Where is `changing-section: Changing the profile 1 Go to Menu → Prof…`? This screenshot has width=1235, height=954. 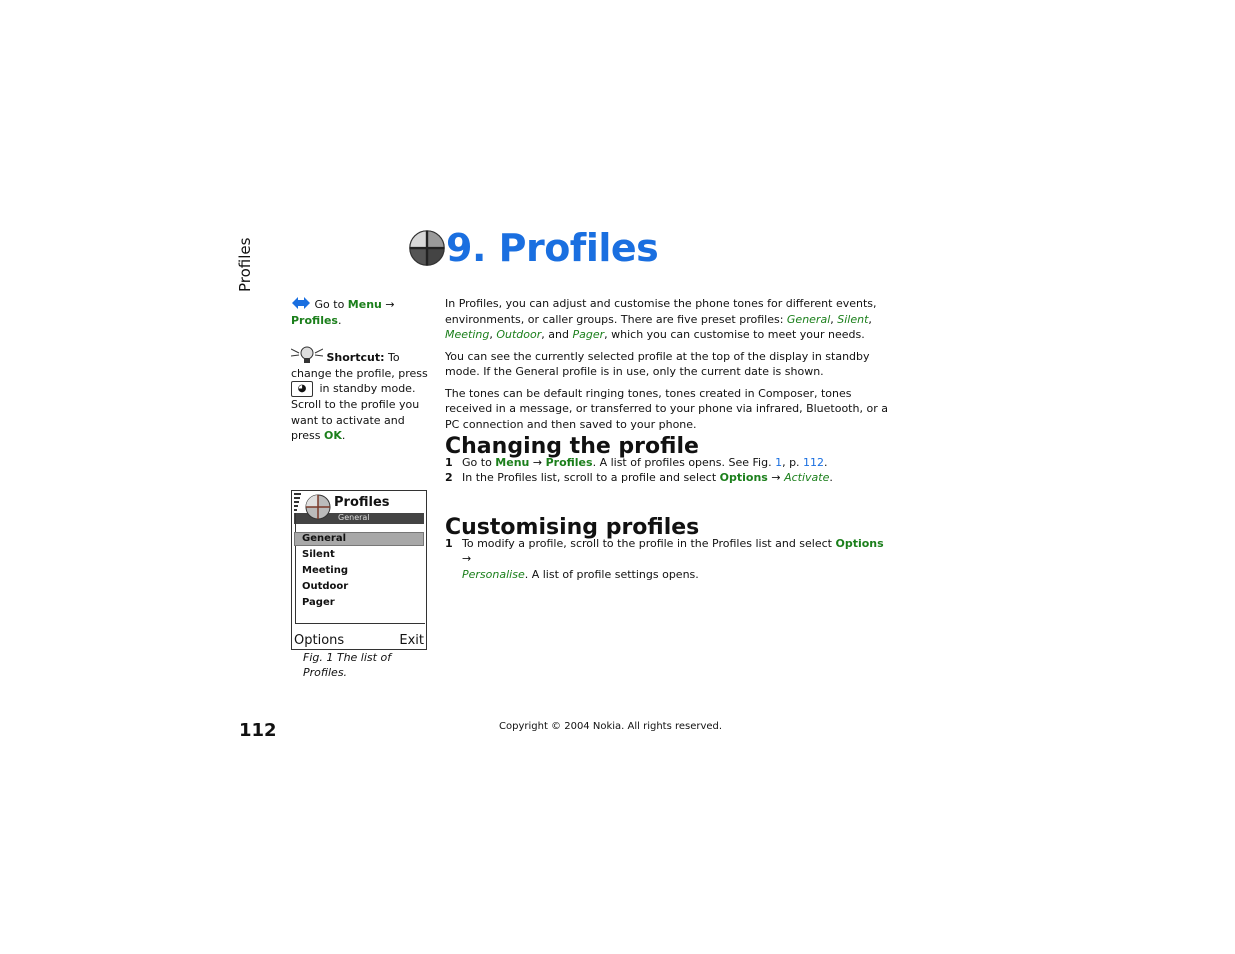 changing-section: Changing the profile 1 Go to Menu → Prof… is located at coordinates (670, 460).